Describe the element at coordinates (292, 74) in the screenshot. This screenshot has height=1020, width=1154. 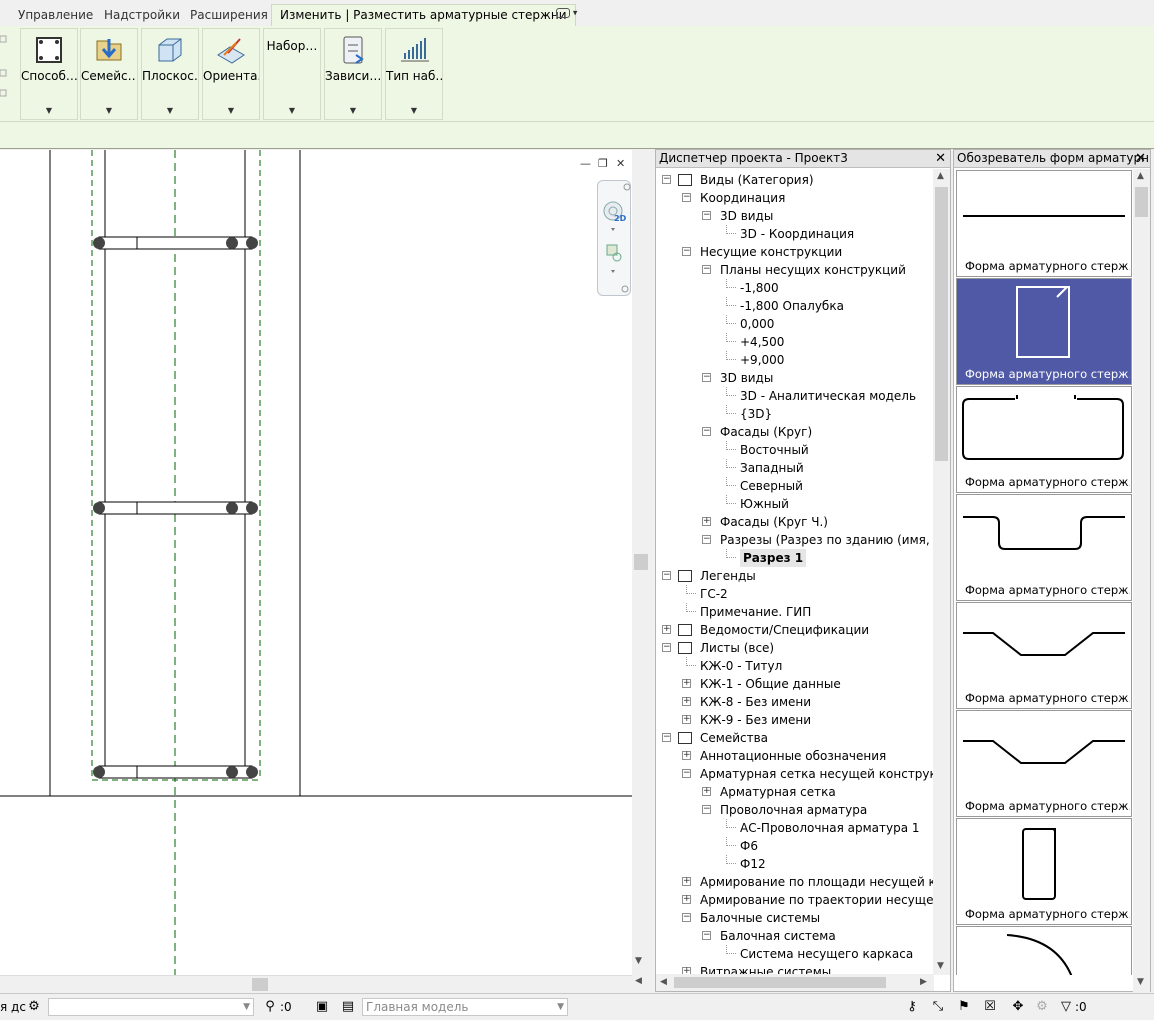
I see `set-button: Набор… ▼` at that location.